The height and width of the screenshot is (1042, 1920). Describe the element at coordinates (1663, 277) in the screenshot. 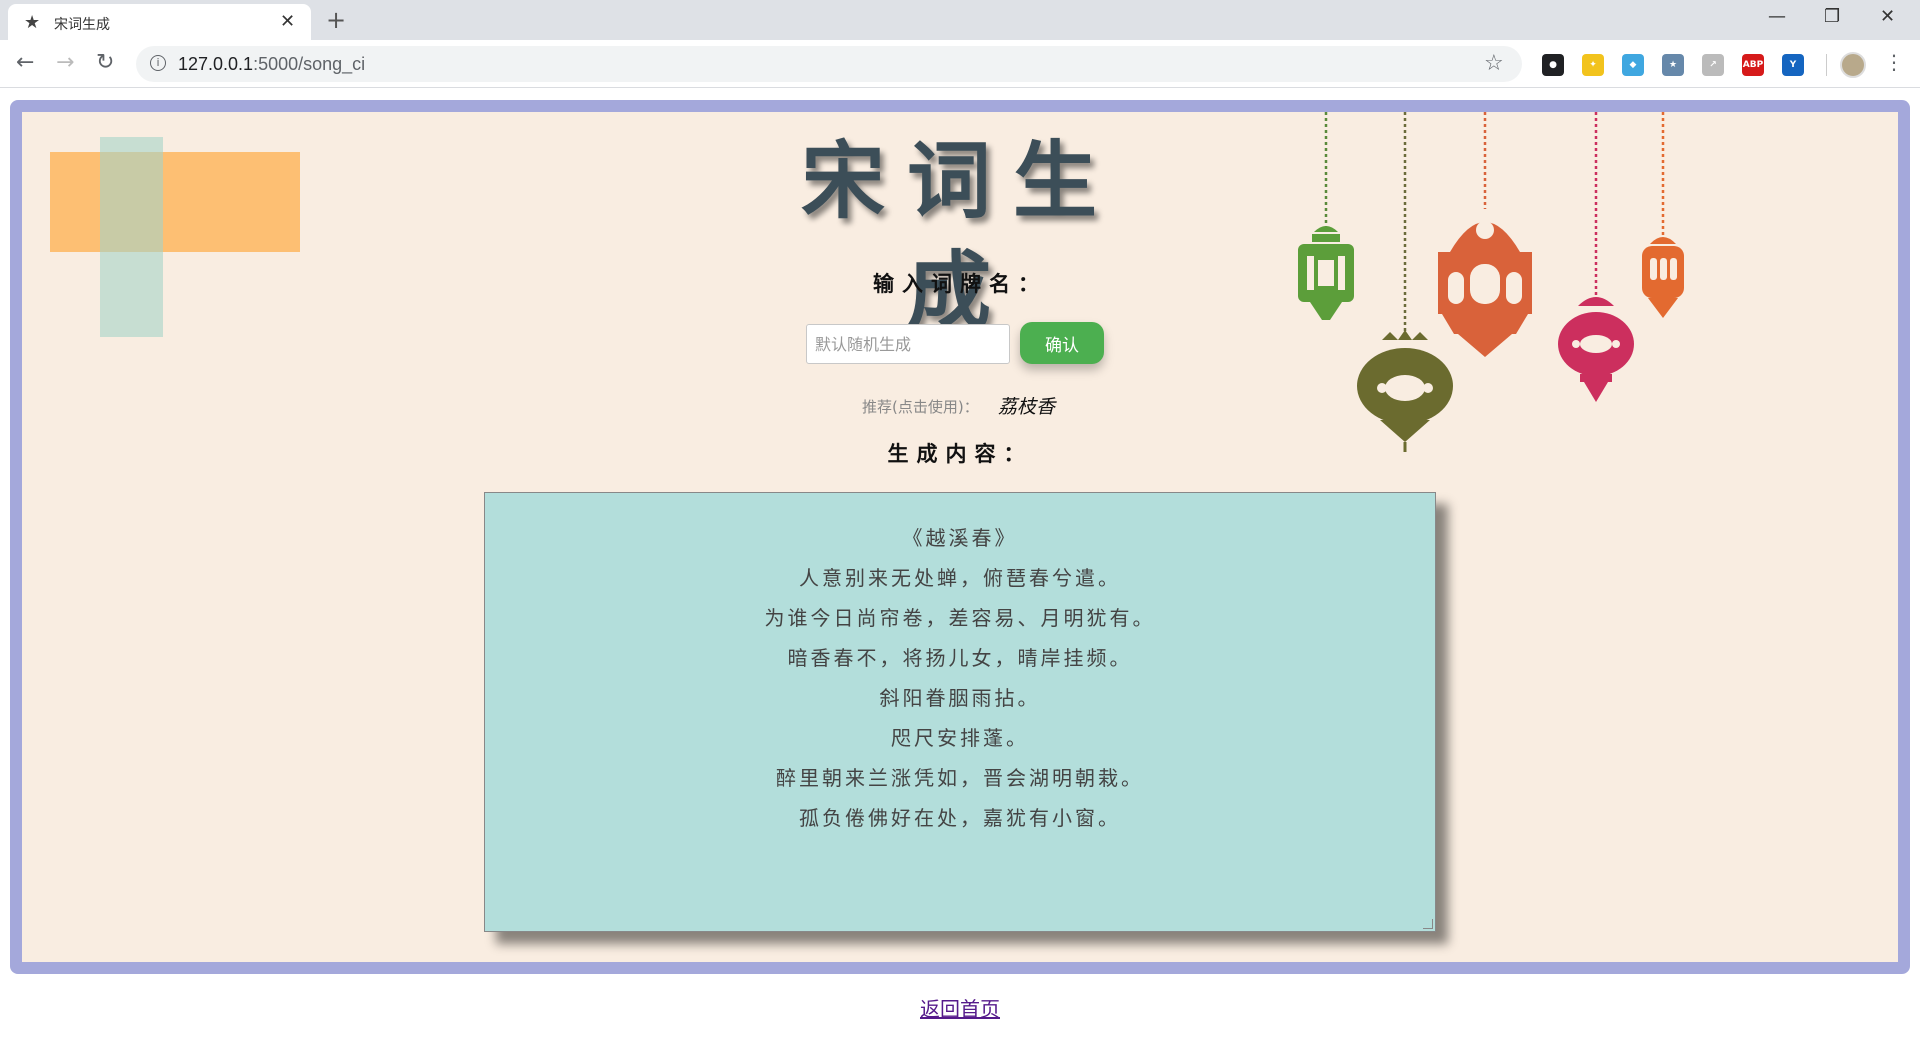

I see `small-orange-lantern-icon` at that location.